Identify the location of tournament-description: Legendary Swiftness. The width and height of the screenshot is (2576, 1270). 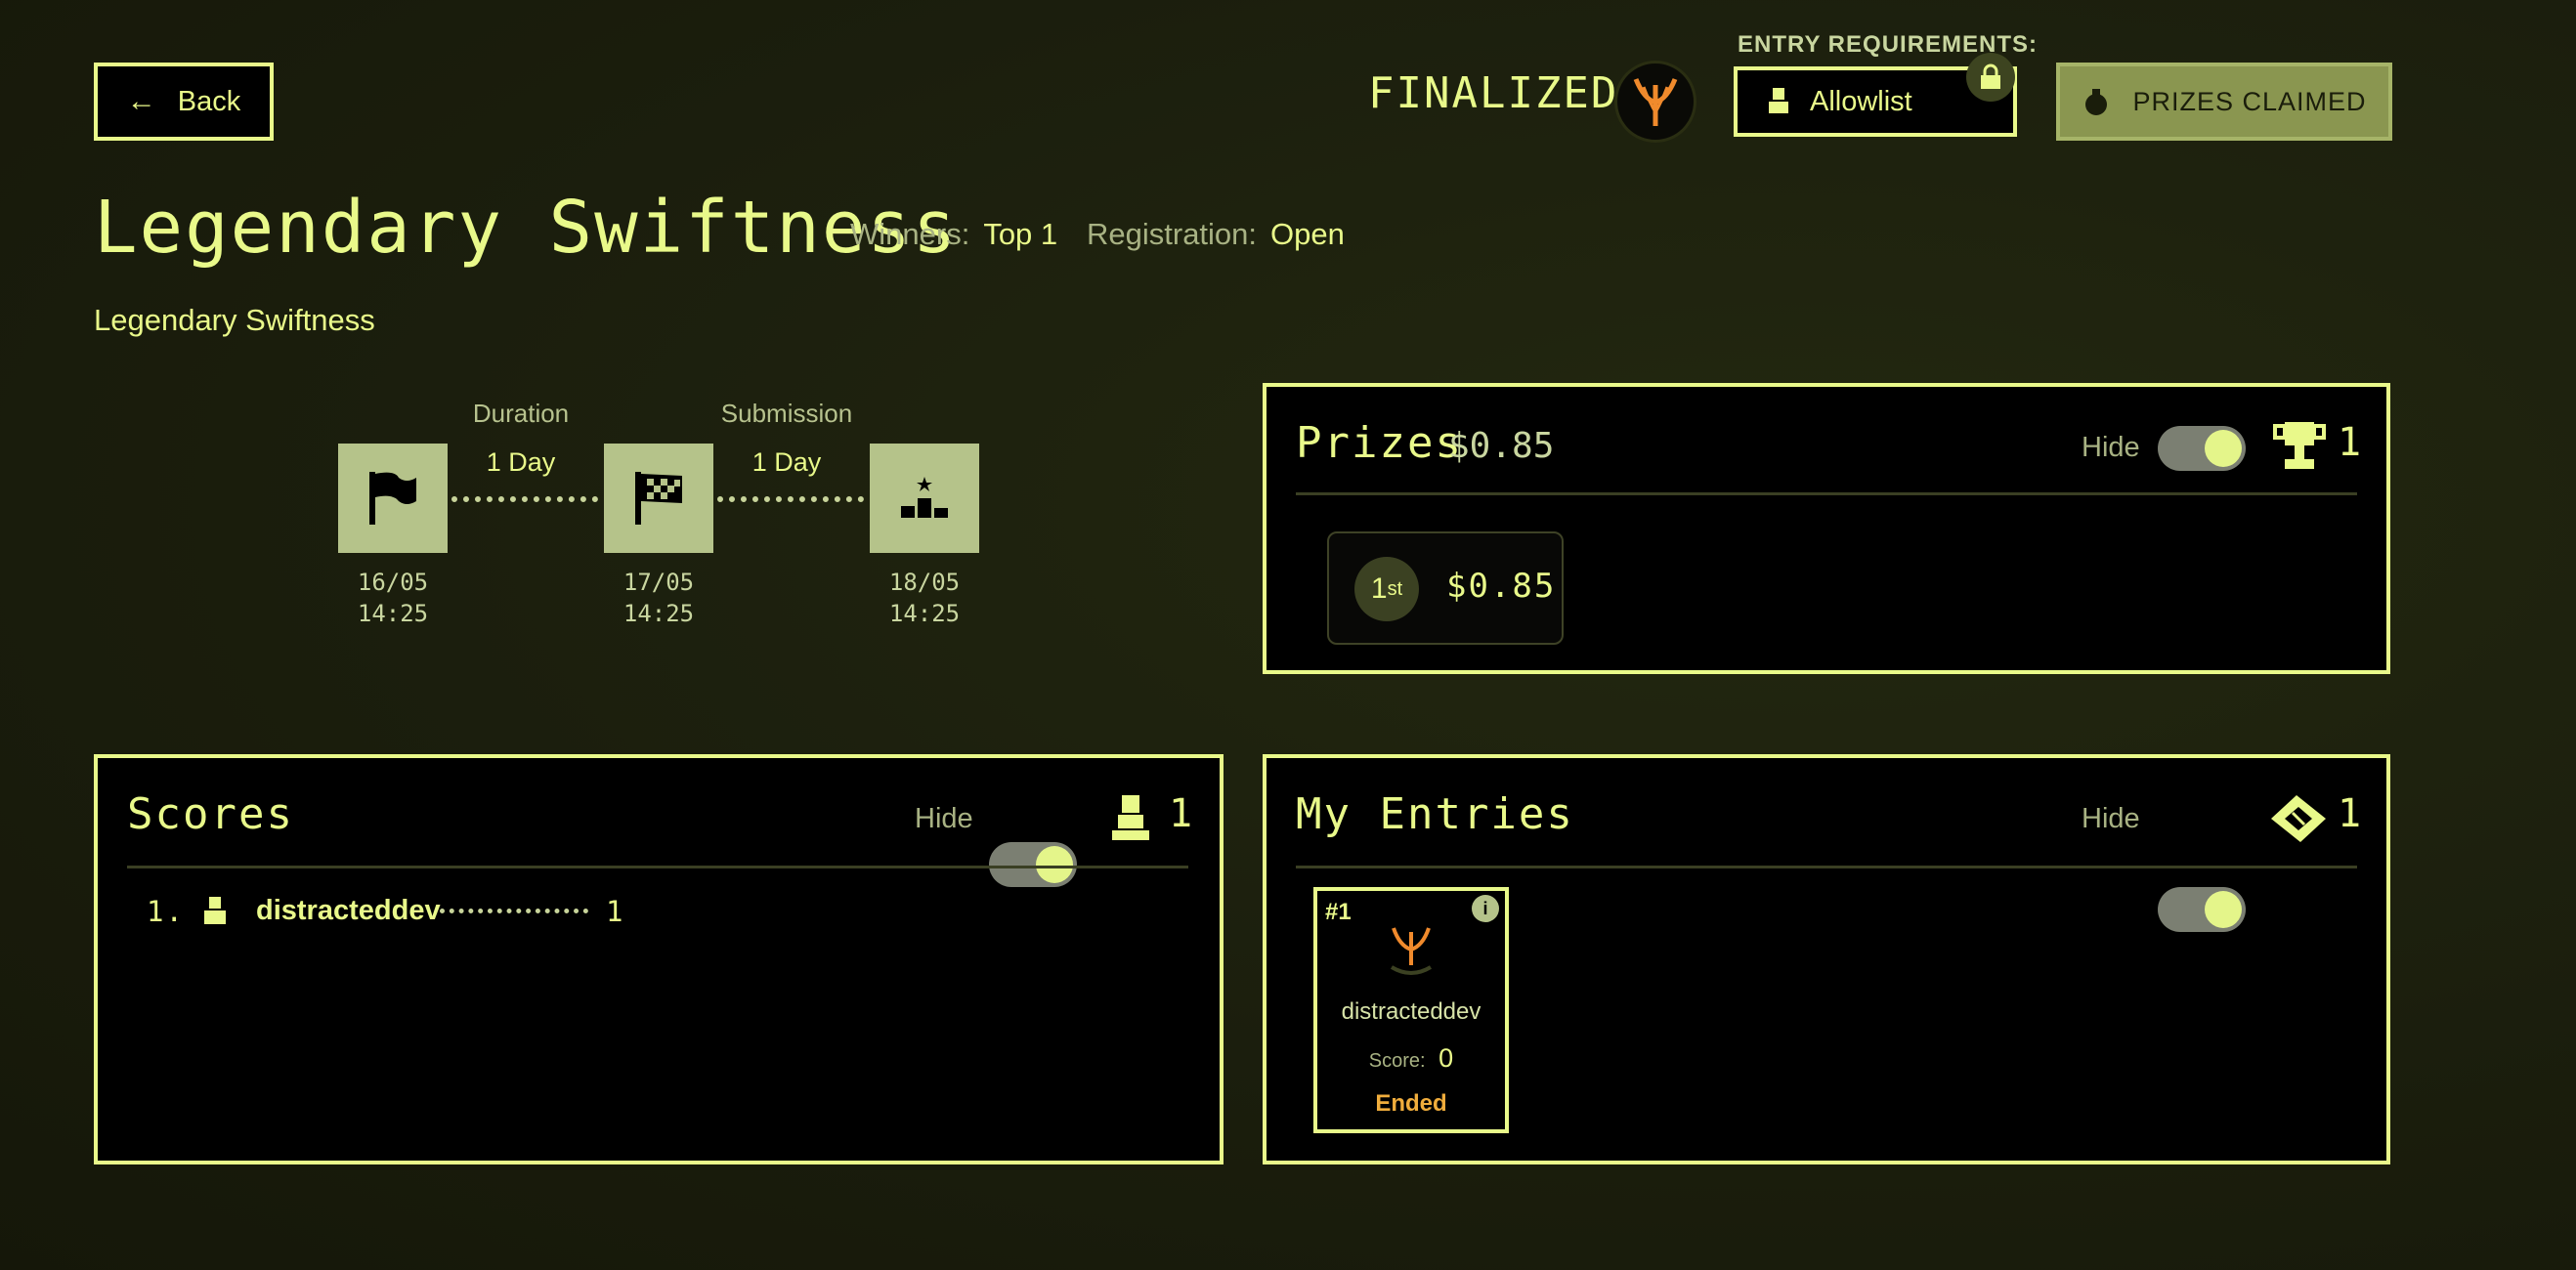
(235, 320).